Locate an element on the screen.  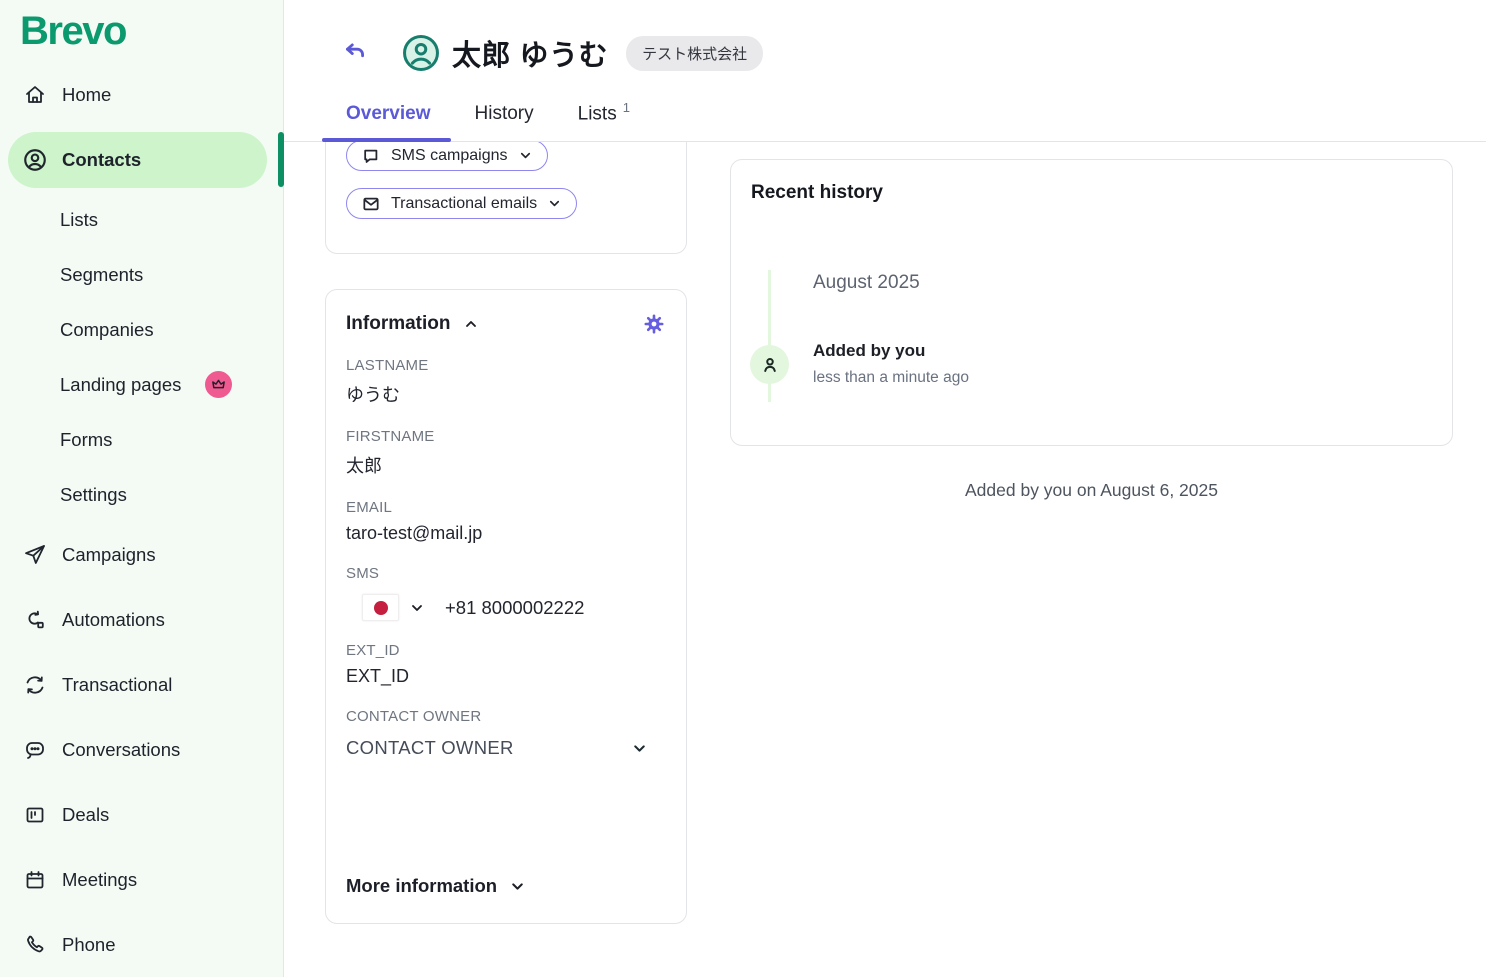
sidebar-item-phone: Phone is located at coordinates (141, 944).